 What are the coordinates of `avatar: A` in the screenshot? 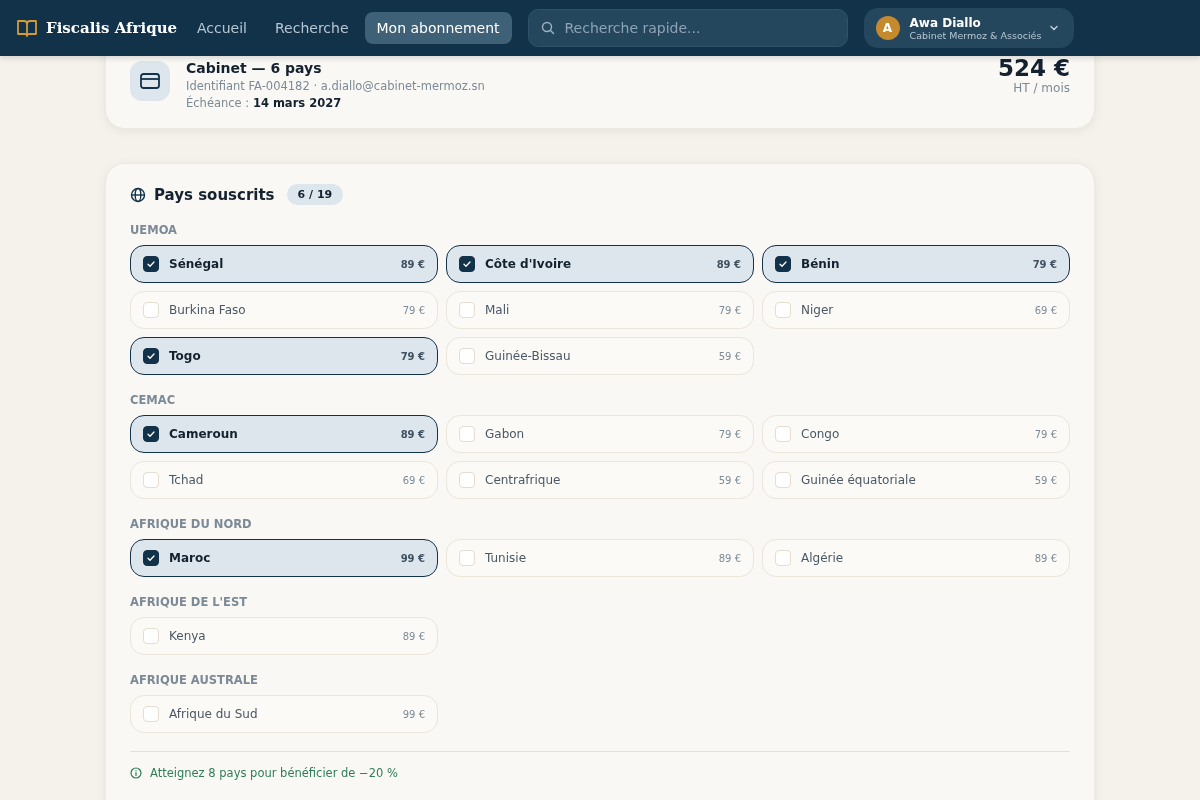 It's located at (887, 28).